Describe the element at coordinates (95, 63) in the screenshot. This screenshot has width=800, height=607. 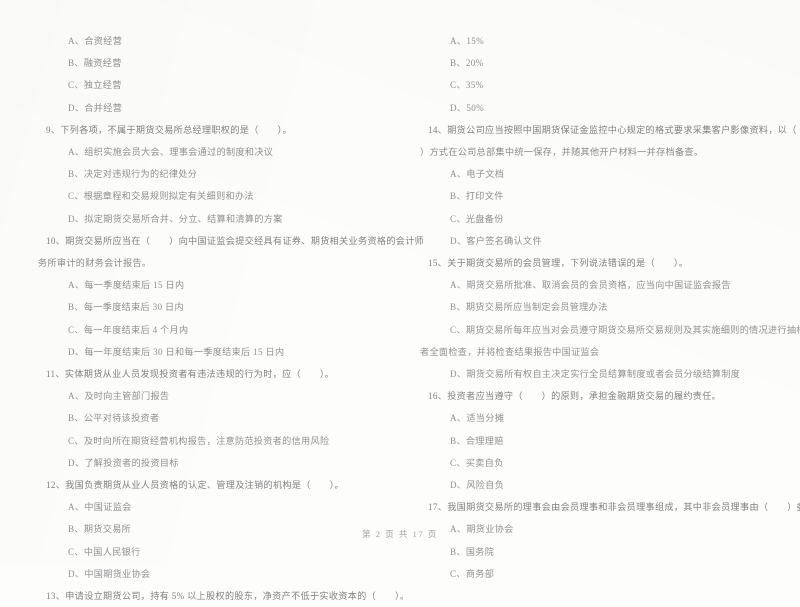
I see `answer-option: B、融资经营` at that location.